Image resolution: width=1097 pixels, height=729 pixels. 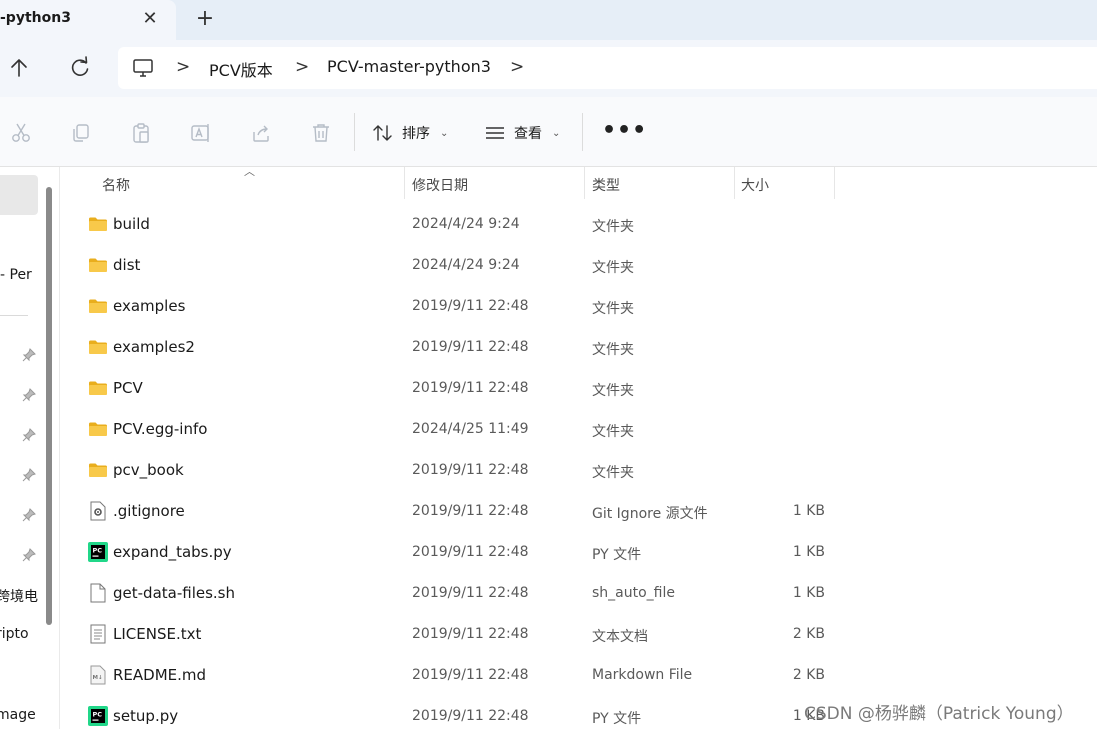 I want to click on file-name: dist, so click(x=127, y=265).